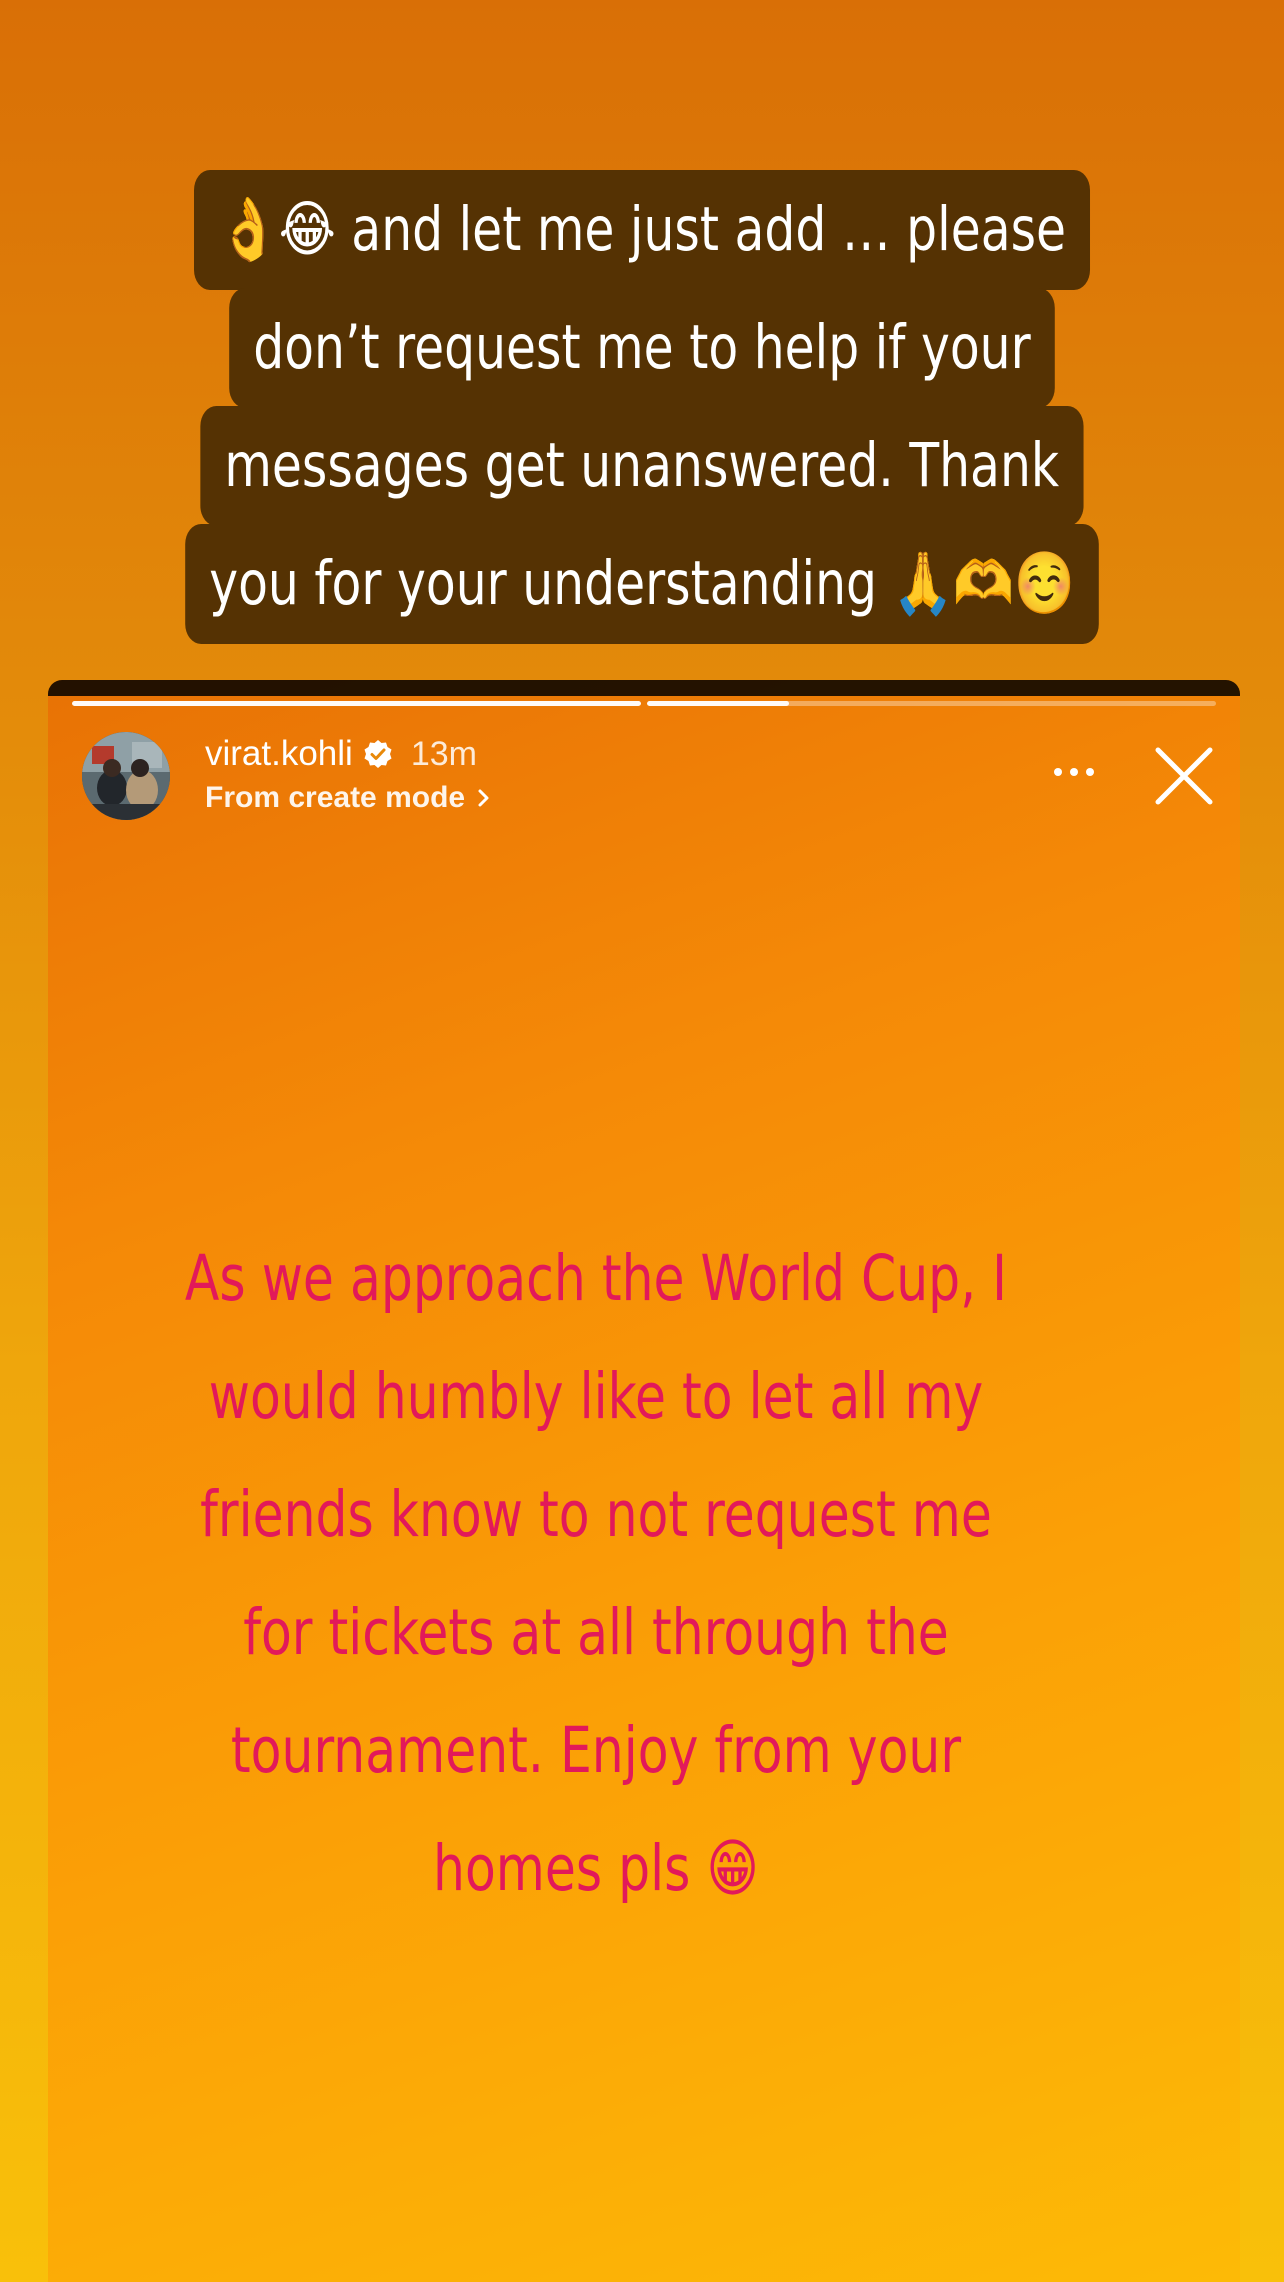 The width and height of the screenshot is (1284, 2282). I want to click on post-time: 13m, so click(443, 753).